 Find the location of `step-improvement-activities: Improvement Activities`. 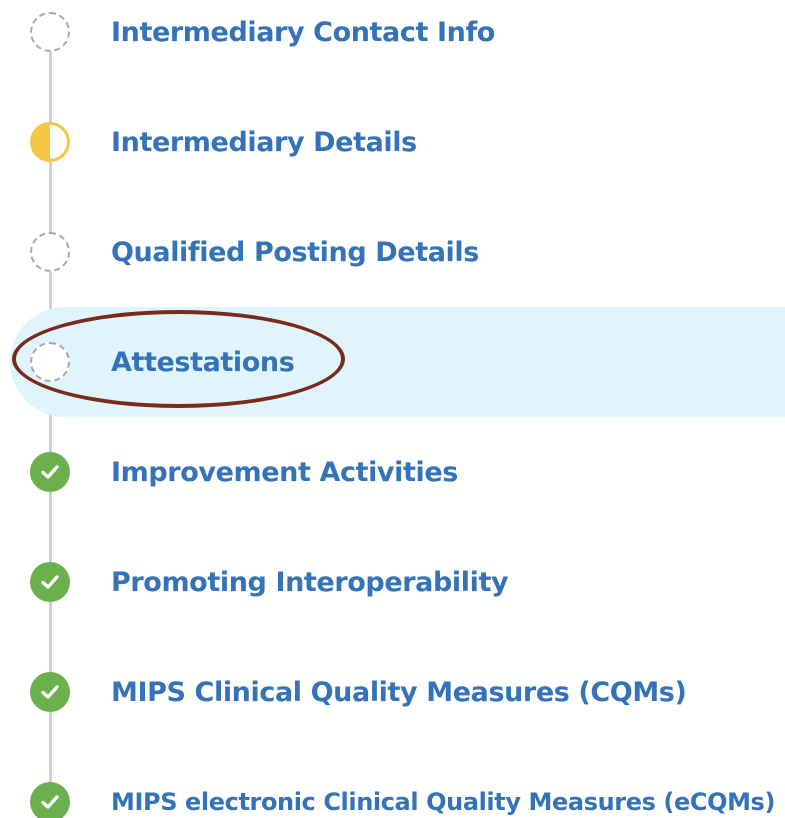

step-improvement-activities: Improvement Activities is located at coordinates (392, 472).